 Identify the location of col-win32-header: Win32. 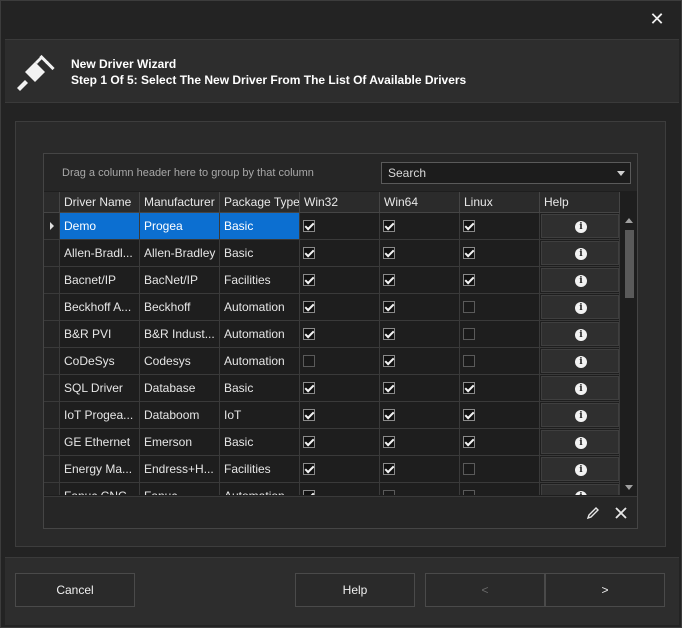
(340, 202).